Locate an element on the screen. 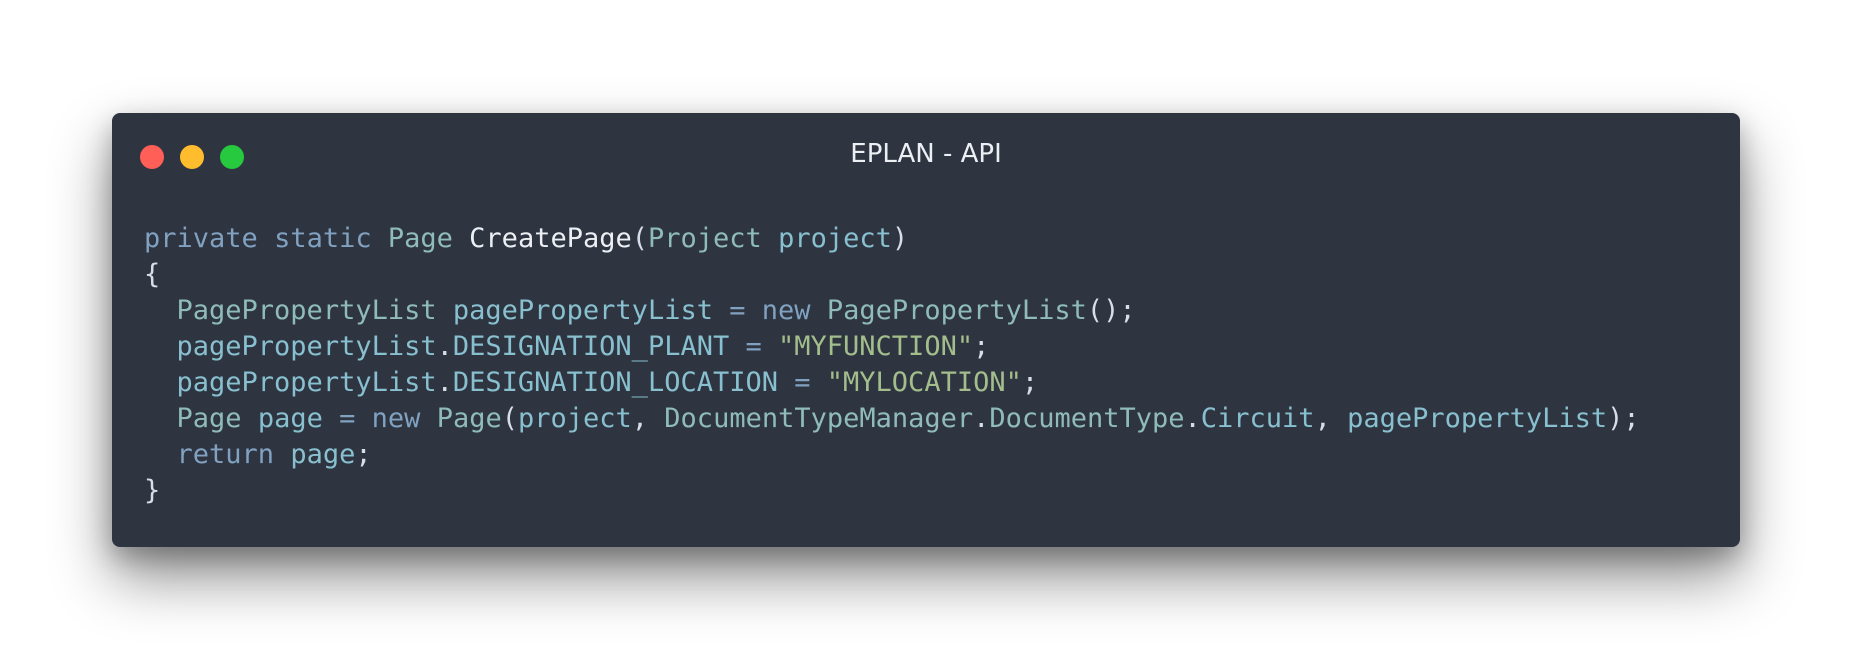  code-token: return is located at coordinates (225, 454).